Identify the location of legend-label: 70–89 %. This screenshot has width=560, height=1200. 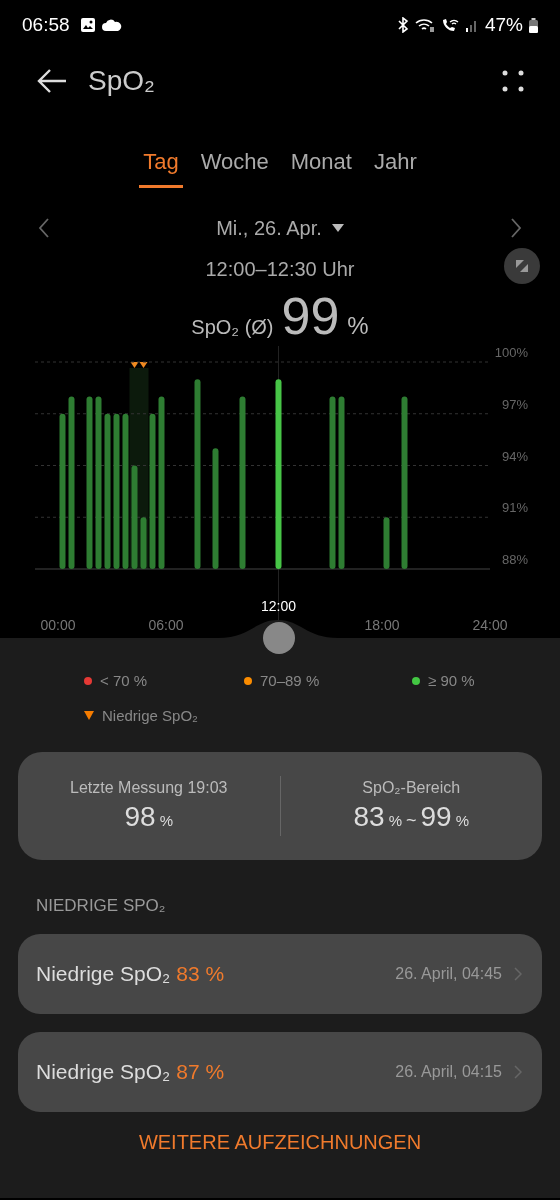
(290, 680).